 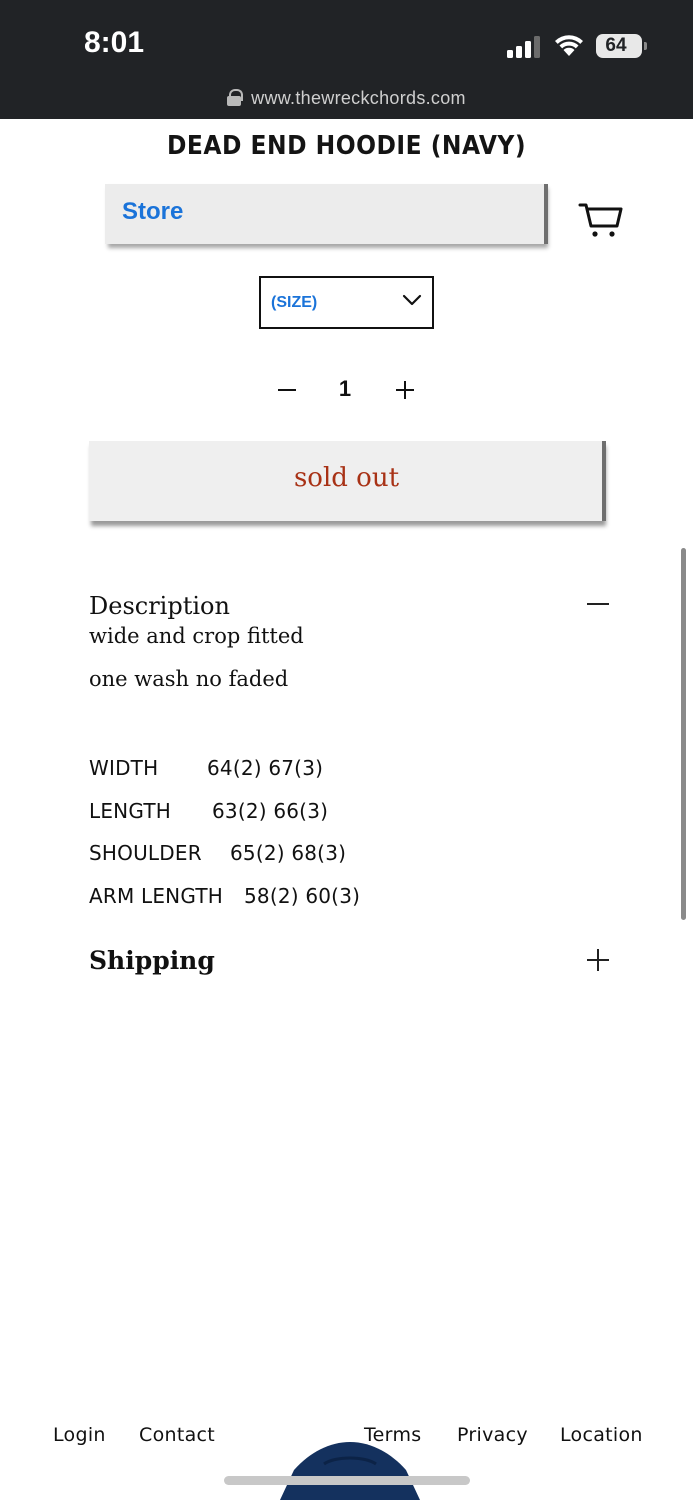 I want to click on status-time: 8:01, so click(x=114, y=42).